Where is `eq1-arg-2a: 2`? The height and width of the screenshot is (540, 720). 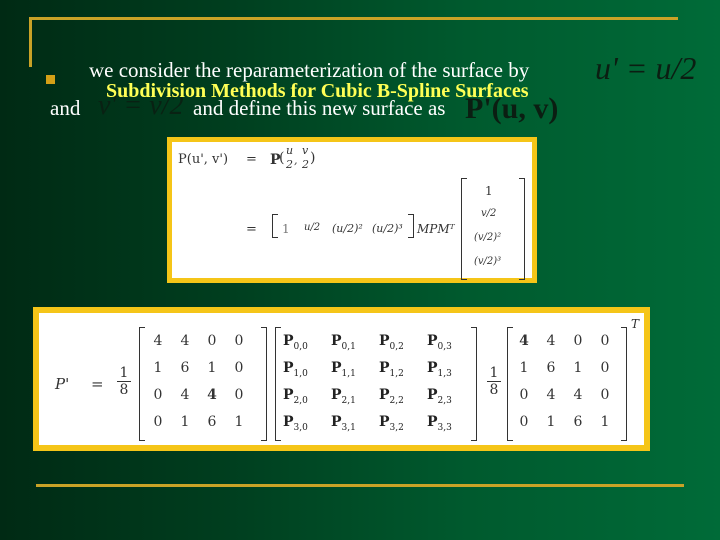
eq1-arg-2a: 2 is located at coordinates (289, 164).